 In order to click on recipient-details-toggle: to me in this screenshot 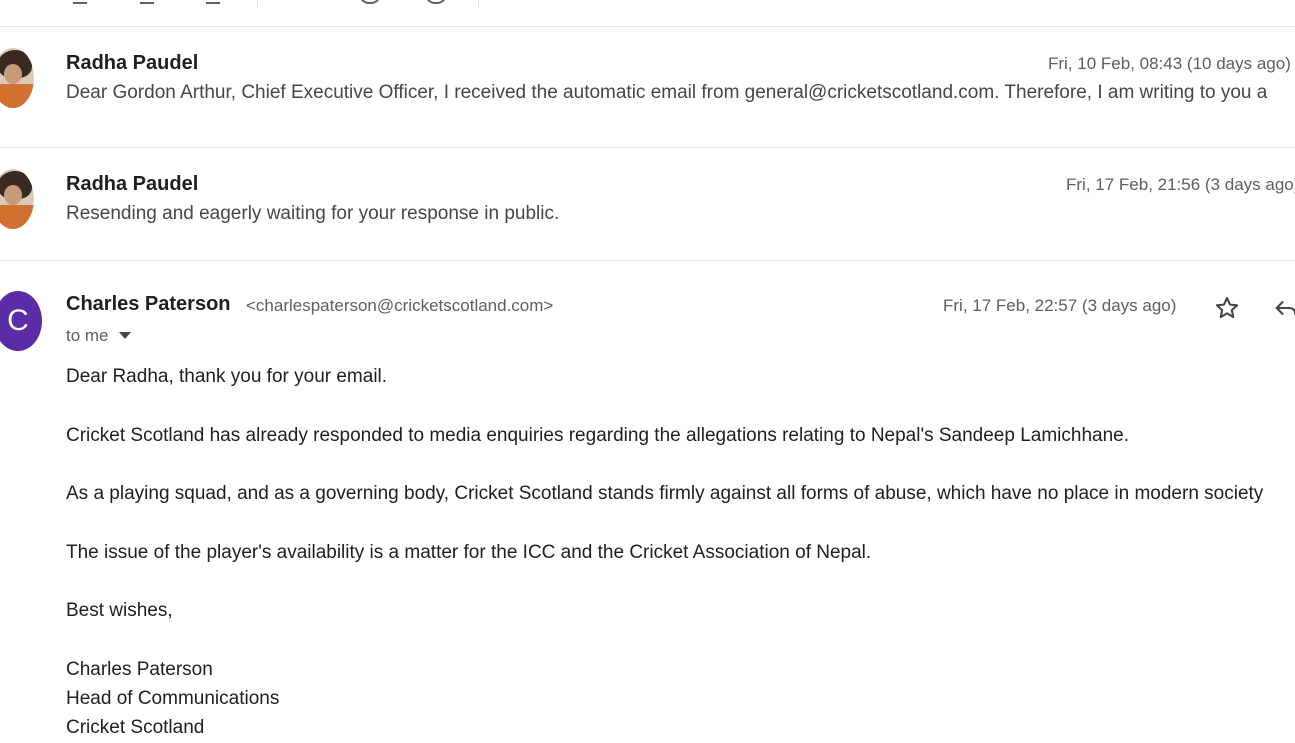, I will do `click(98, 336)`.